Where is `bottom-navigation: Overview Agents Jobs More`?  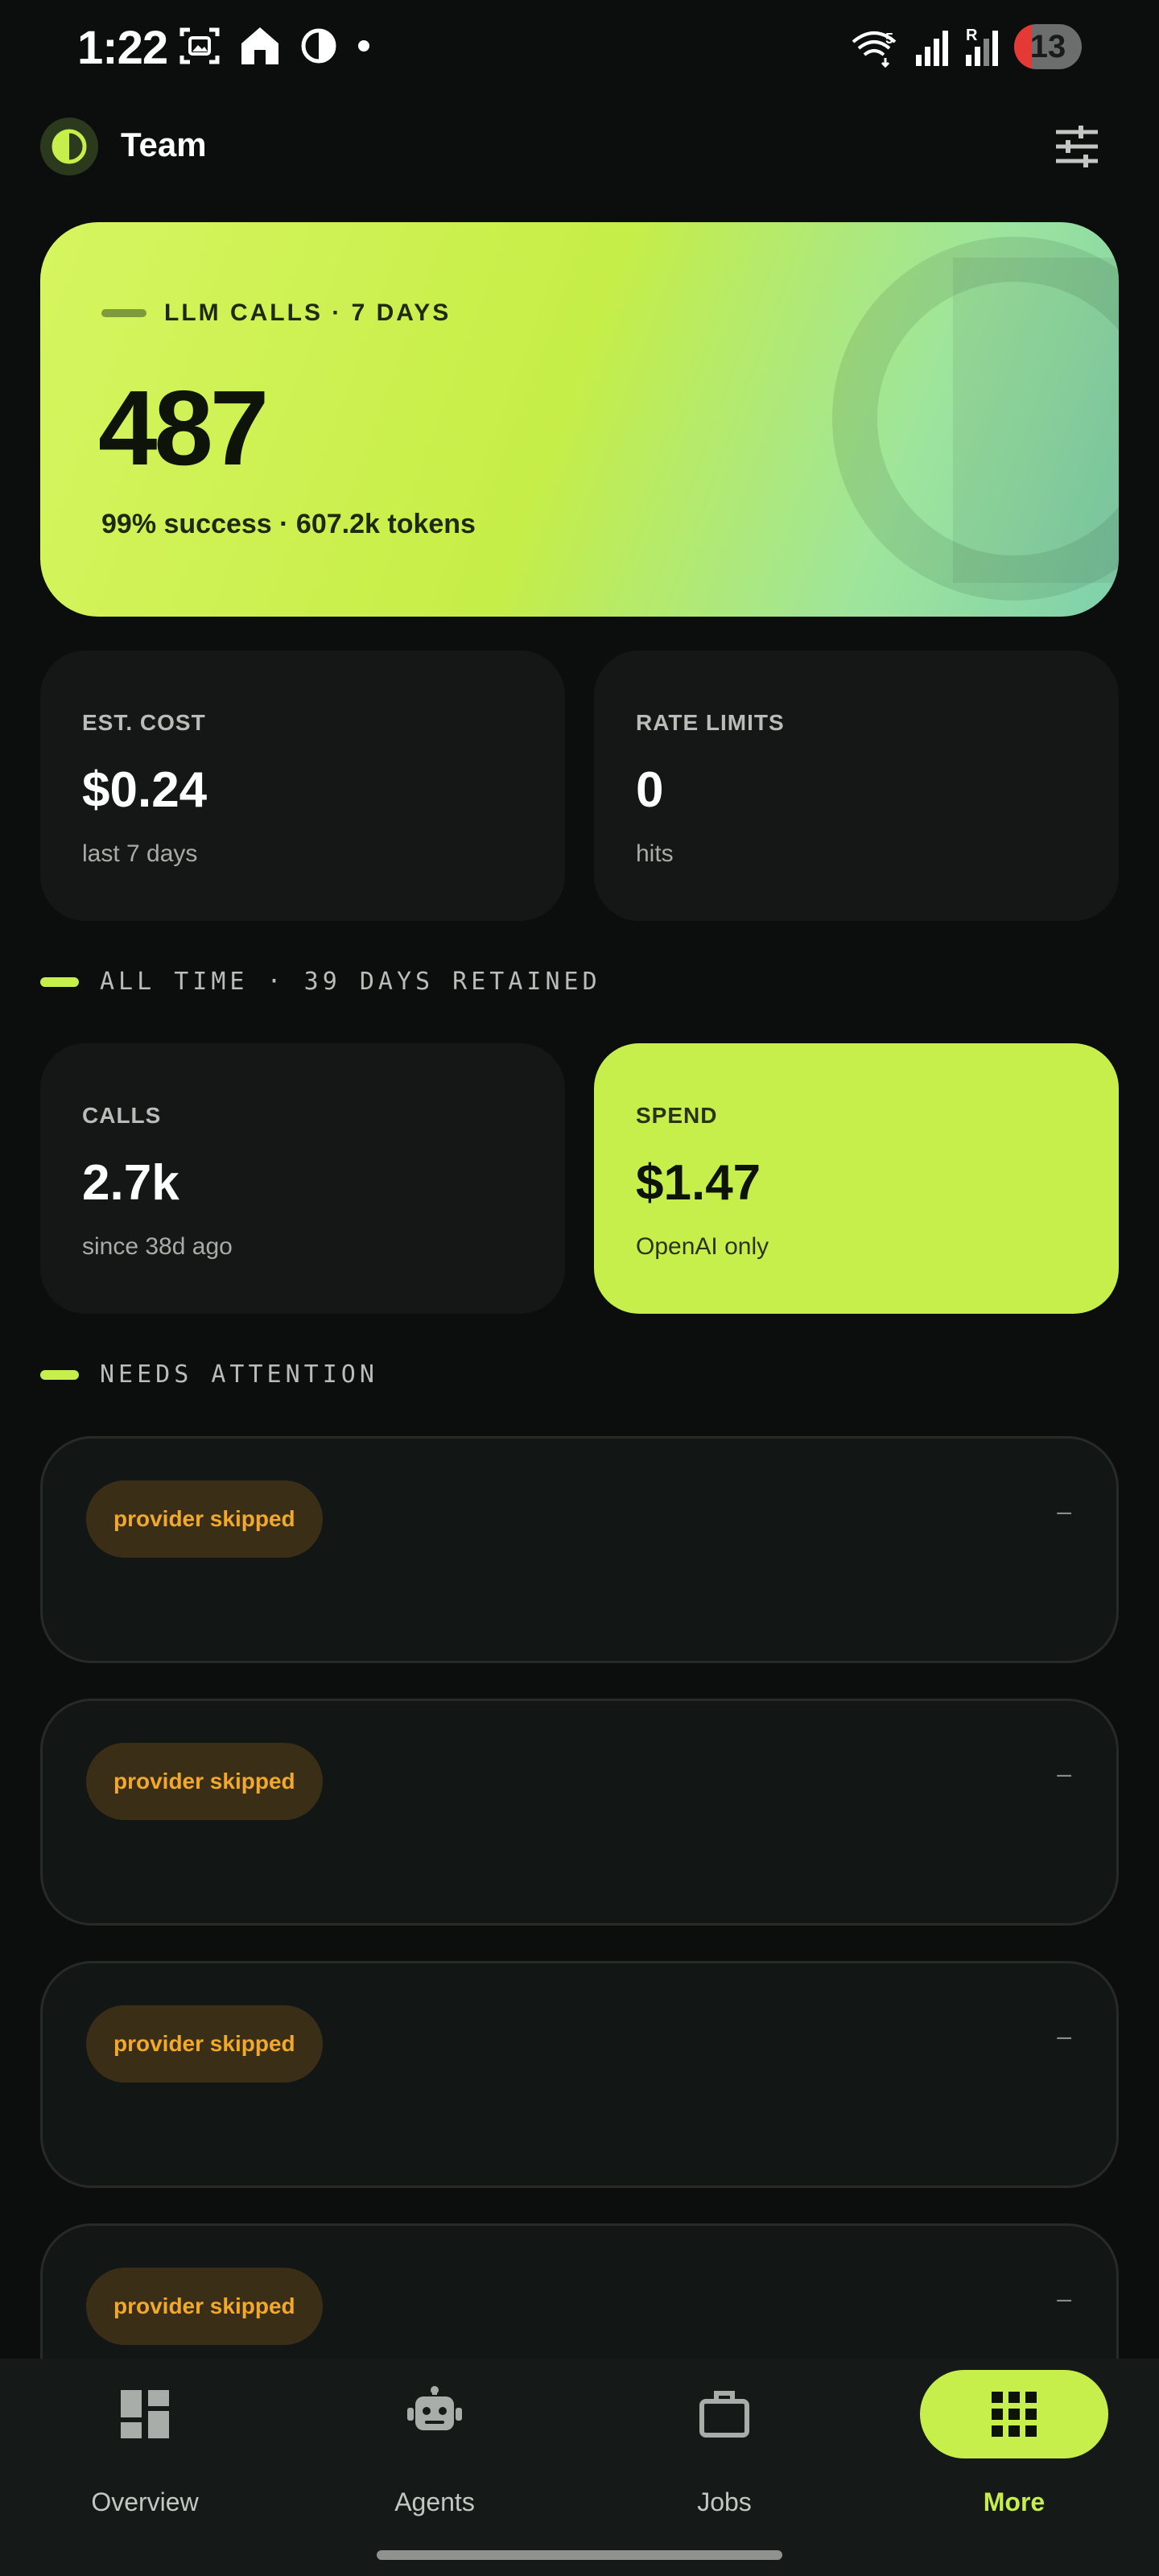 bottom-navigation: Overview Agents Jobs More is located at coordinates (579, 2467).